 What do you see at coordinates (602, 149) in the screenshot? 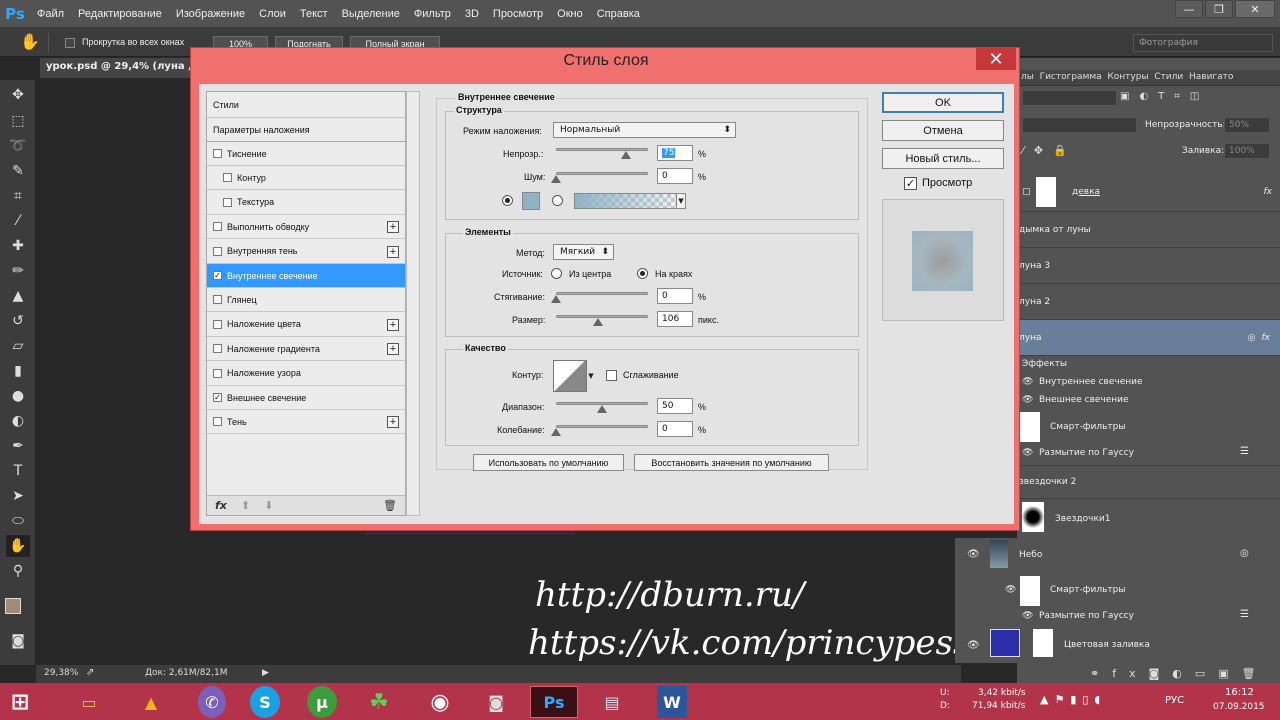
I see `opacity-slider` at bounding box center [602, 149].